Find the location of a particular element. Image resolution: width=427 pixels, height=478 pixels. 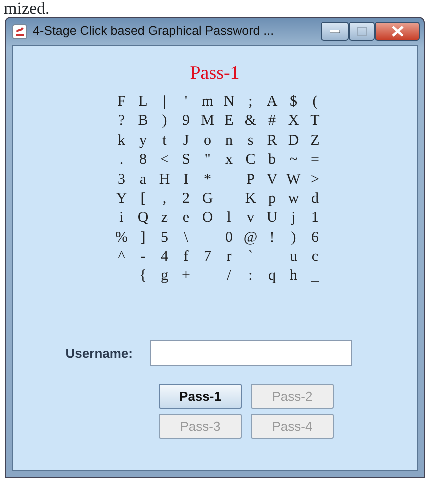

app-icon is located at coordinates (20, 32).